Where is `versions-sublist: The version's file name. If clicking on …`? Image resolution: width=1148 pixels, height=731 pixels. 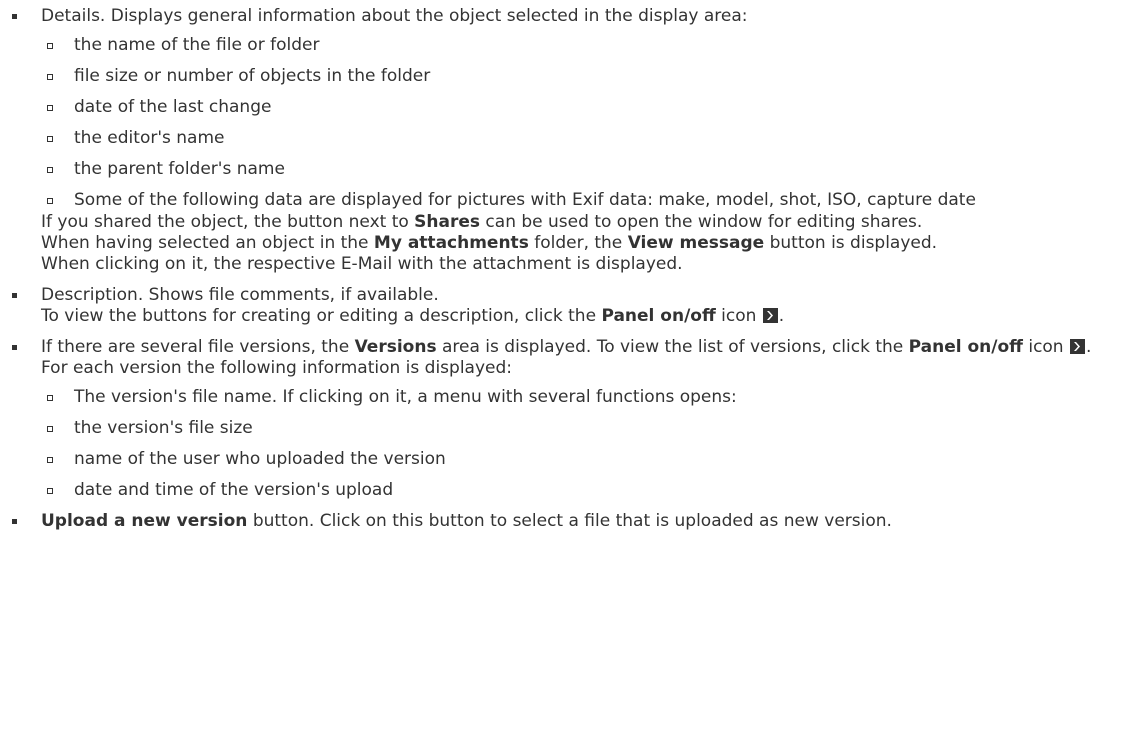 versions-sublist: The version's file name. If clicking on … is located at coordinates (586, 444).